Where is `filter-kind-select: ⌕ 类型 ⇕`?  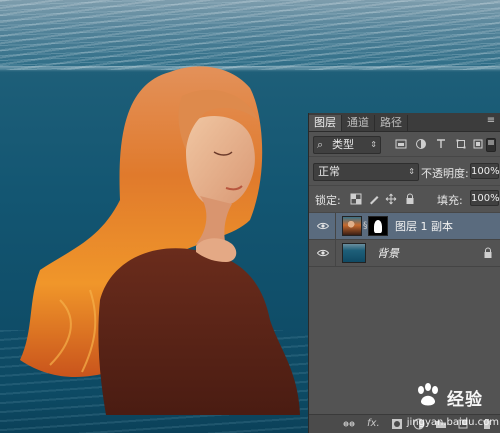 filter-kind-select: ⌕ 类型 ⇕ is located at coordinates (347, 145).